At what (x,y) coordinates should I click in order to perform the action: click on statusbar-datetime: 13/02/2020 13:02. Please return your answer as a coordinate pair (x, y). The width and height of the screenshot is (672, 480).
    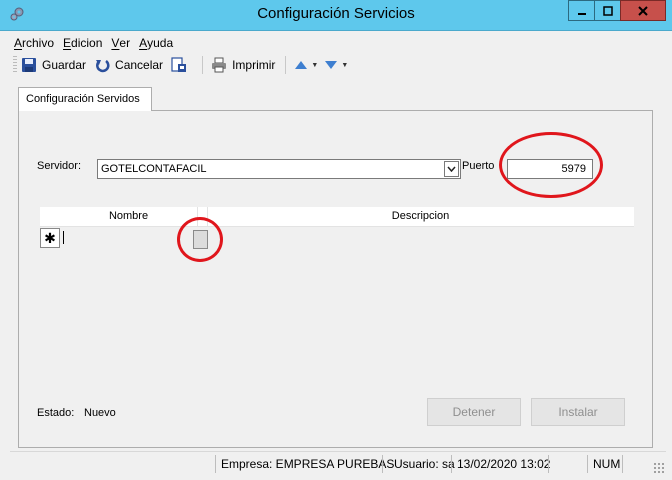
    Looking at the image, I should click on (504, 464).